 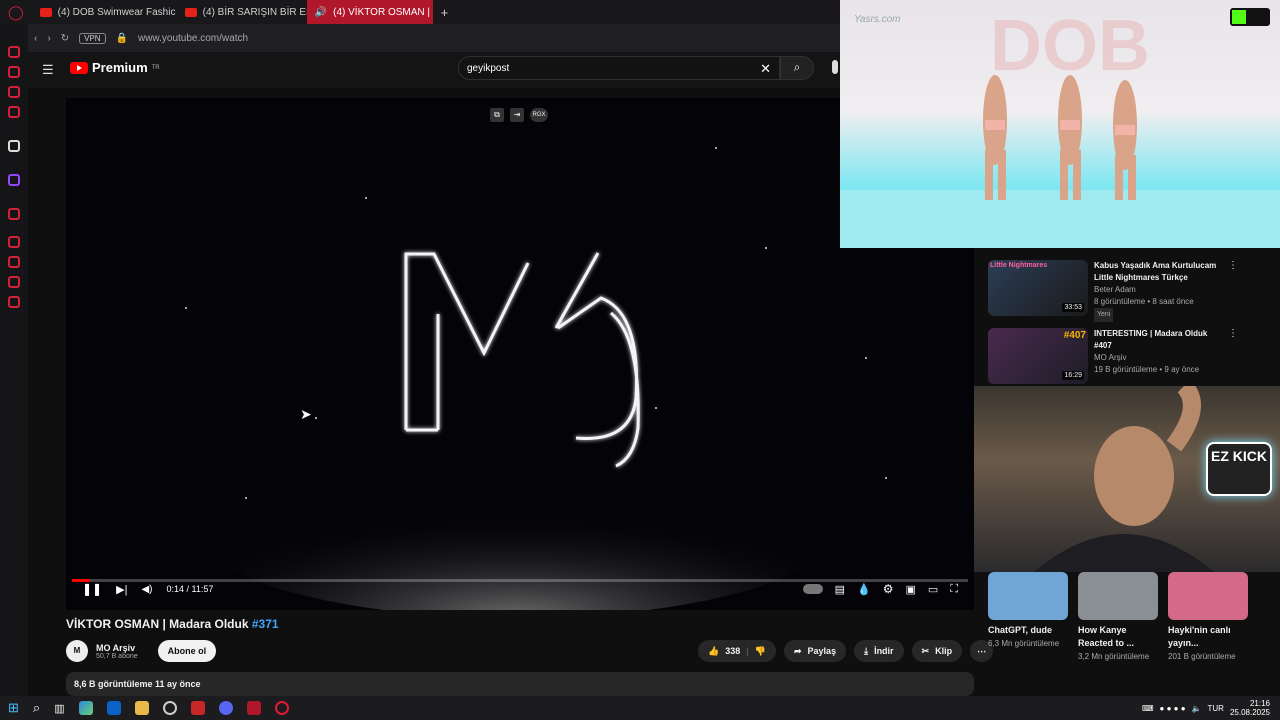 I want to click on channel-avatar: M, so click(x=77, y=651).